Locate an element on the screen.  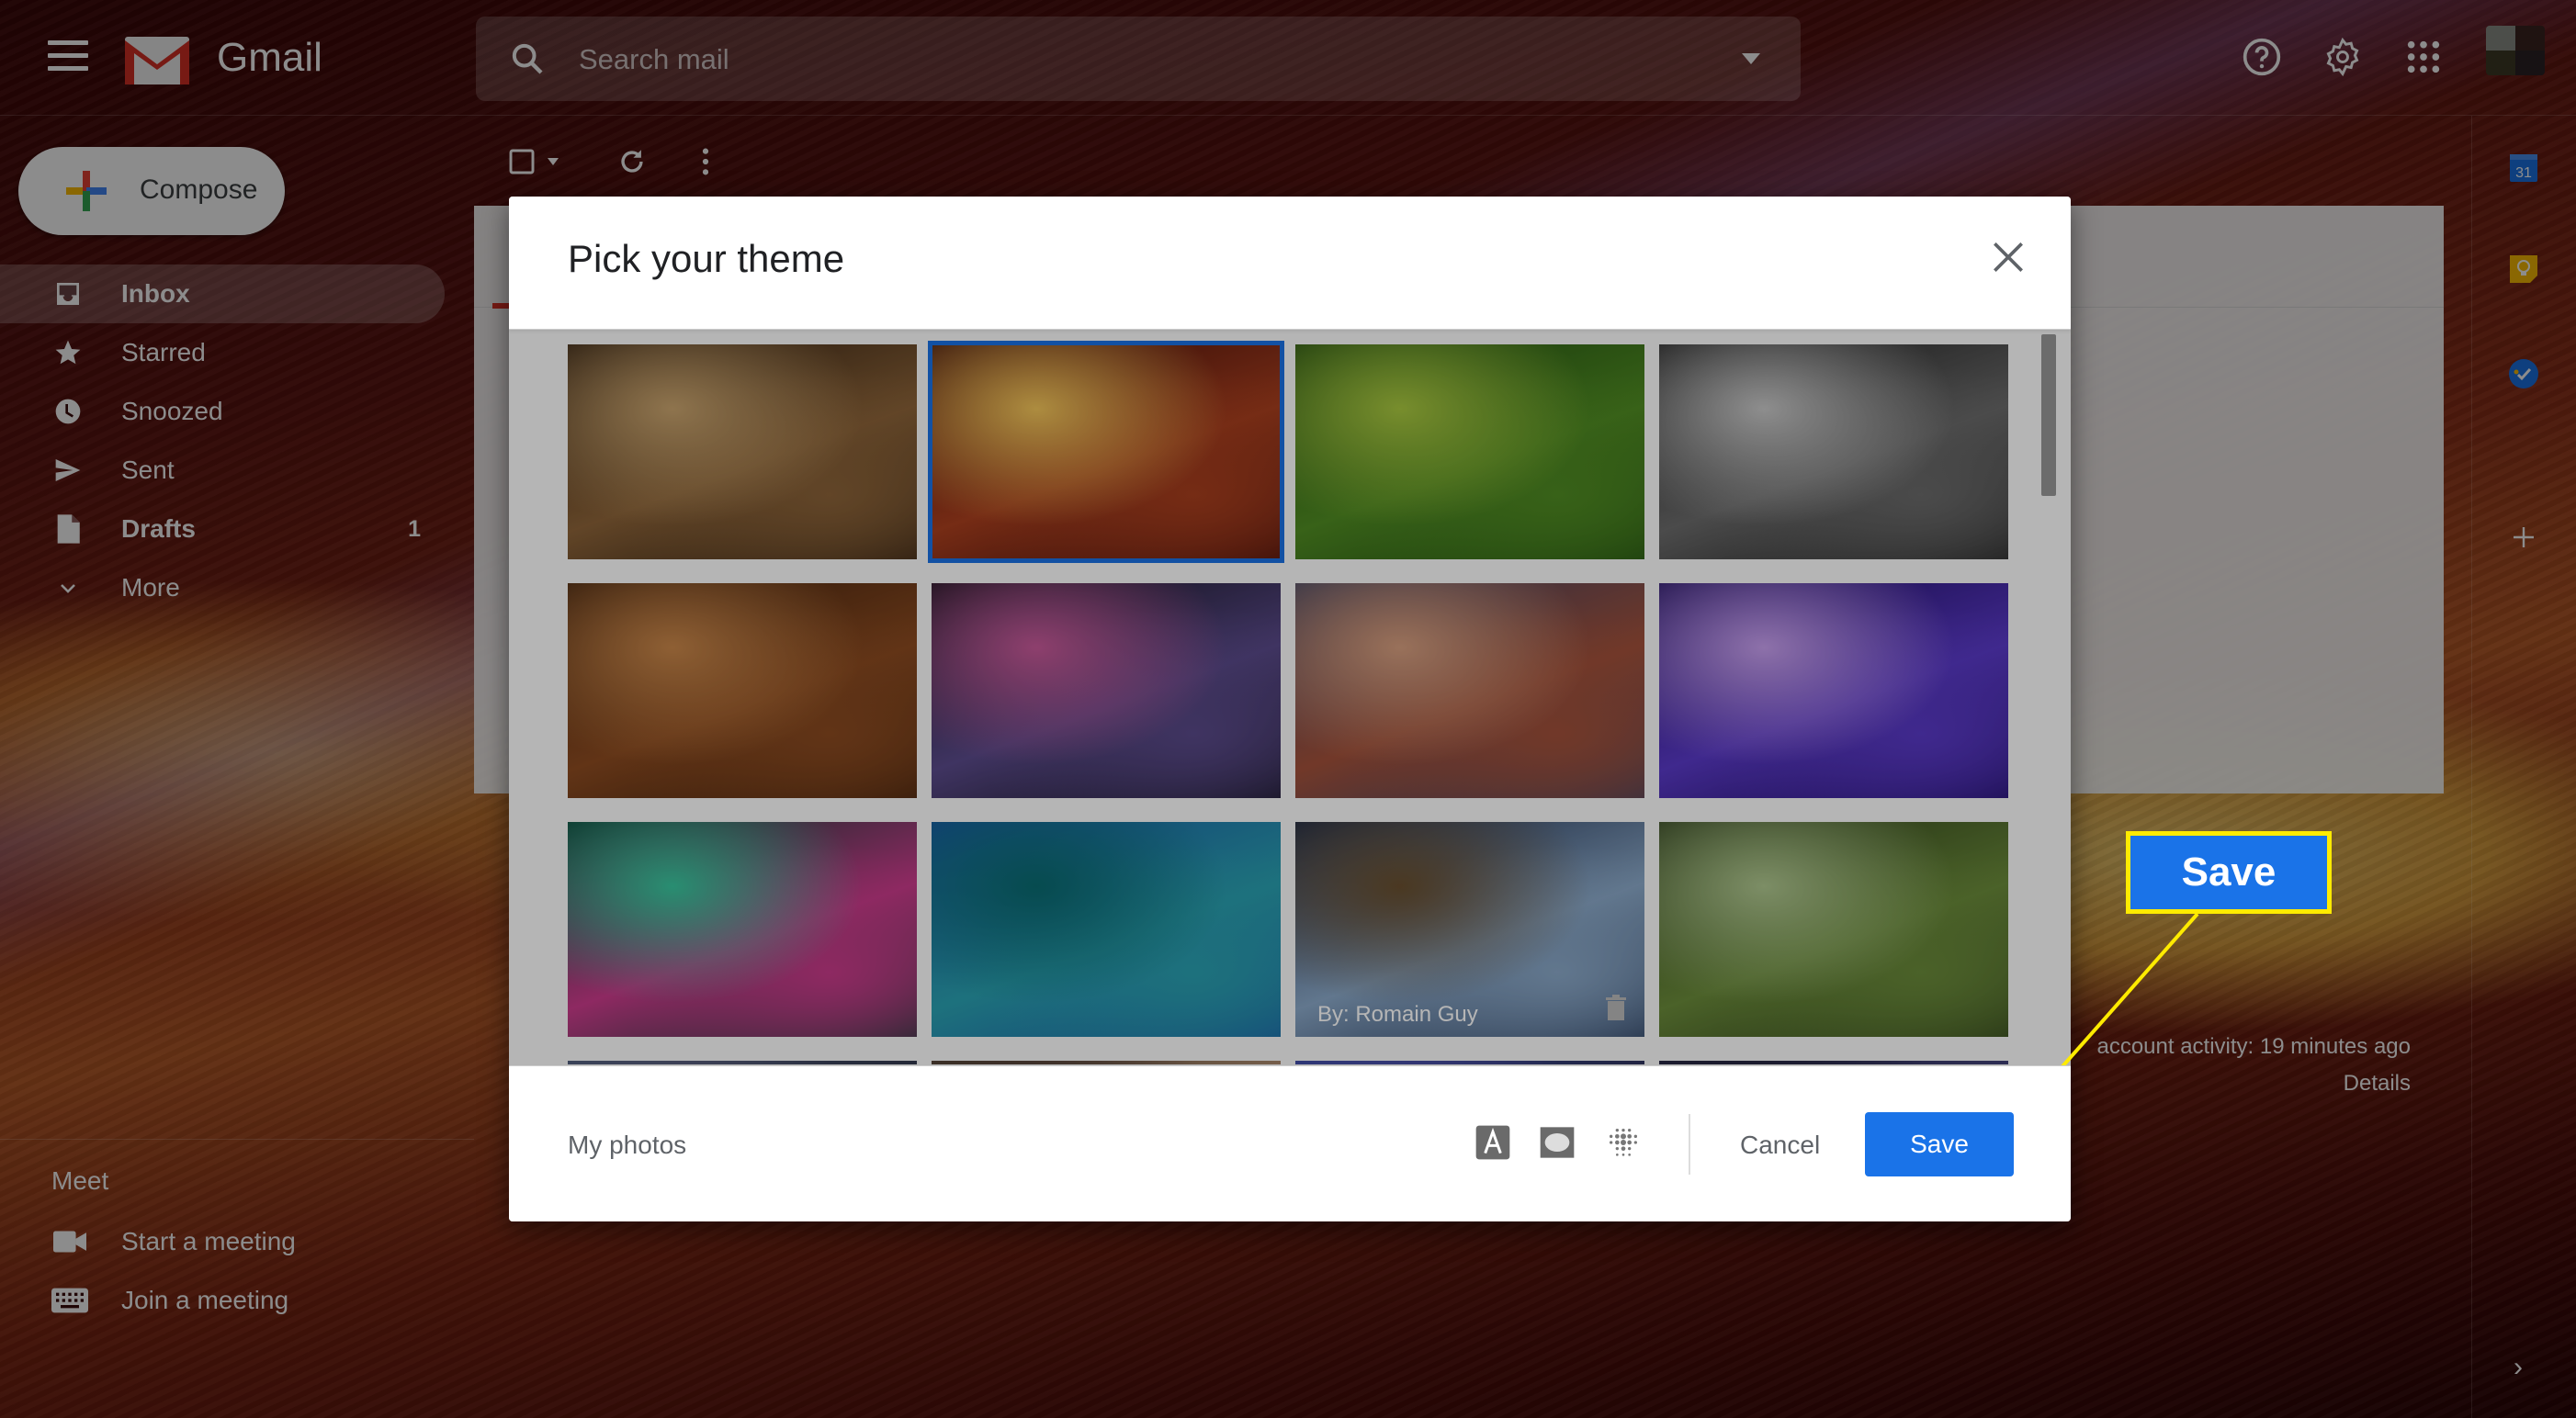
dialog-footer: My photos Cancel Save is located at coordinates (1290, 1143).